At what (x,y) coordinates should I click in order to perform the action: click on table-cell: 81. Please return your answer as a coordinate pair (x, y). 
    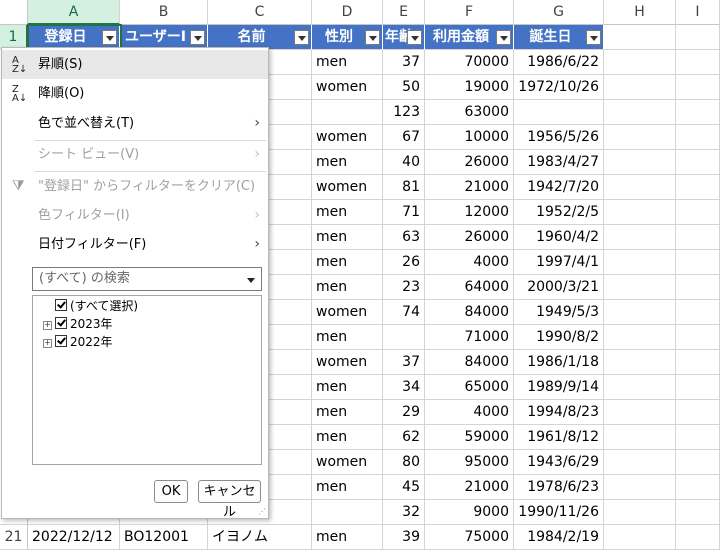
    Looking at the image, I should click on (404, 187).